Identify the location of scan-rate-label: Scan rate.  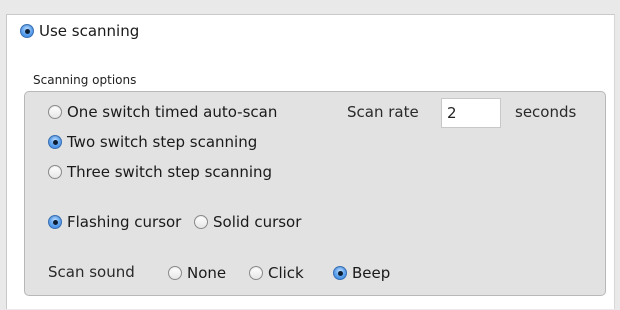
(383, 112).